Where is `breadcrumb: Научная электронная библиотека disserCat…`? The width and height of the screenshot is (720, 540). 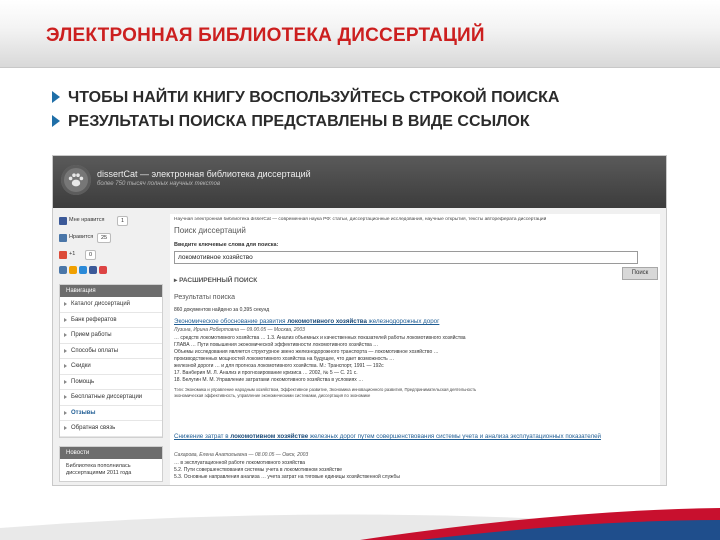 breadcrumb: Научная электронная библиотека disserCat… is located at coordinates (360, 219).